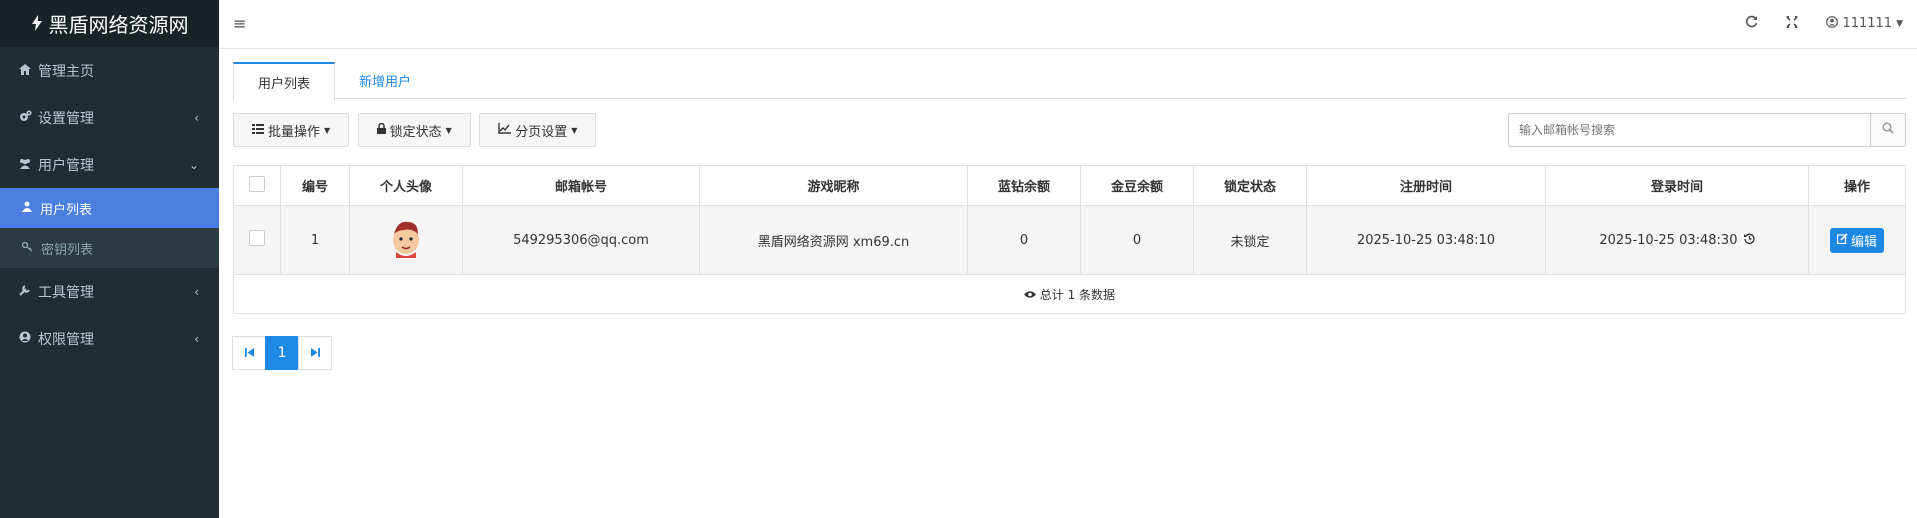 This screenshot has width=1917, height=518. Describe the element at coordinates (66, 210) in the screenshot. I see `sidebar-subitem-label: 用户列表` at that location.